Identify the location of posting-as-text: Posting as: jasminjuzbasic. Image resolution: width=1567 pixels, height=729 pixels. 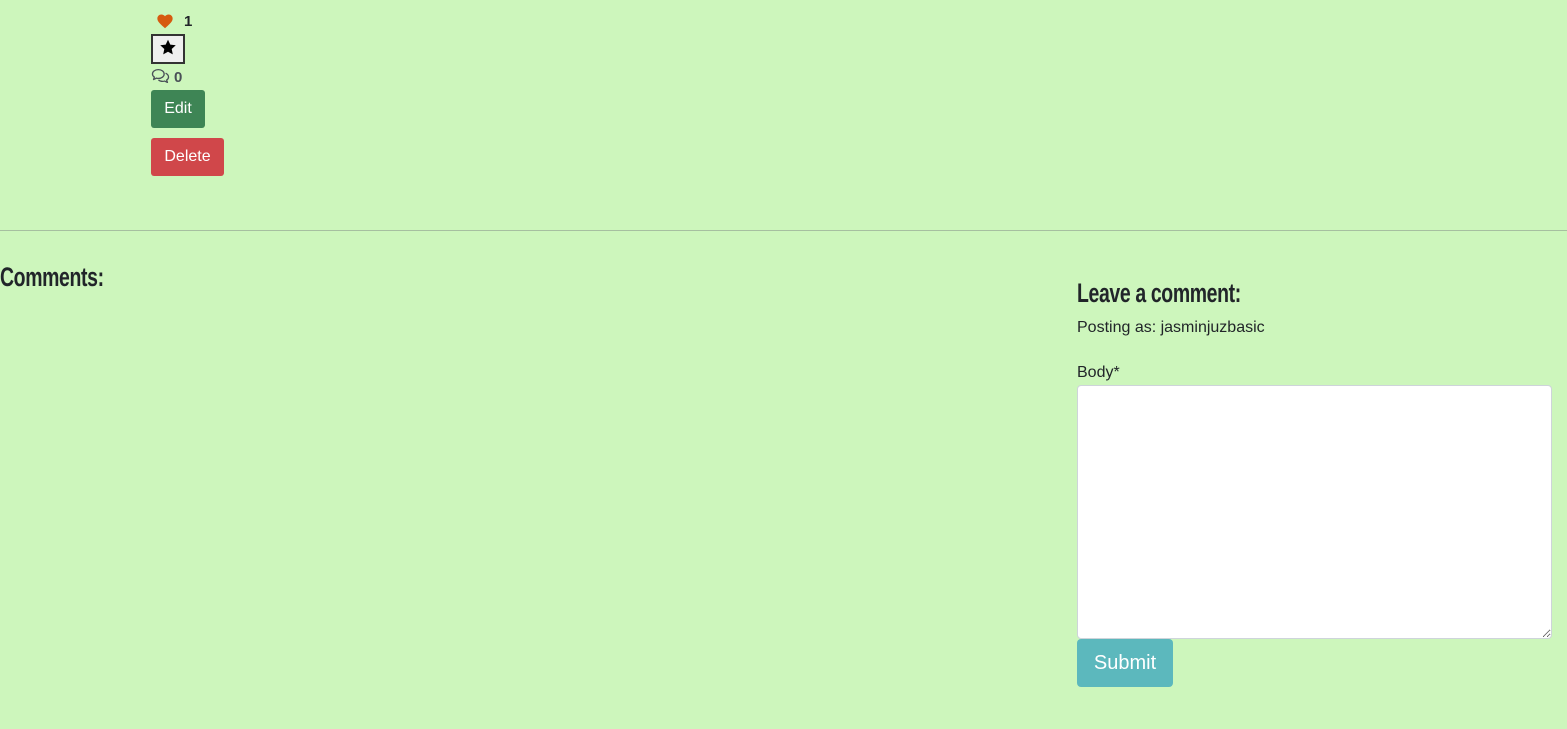
(1171, 327).